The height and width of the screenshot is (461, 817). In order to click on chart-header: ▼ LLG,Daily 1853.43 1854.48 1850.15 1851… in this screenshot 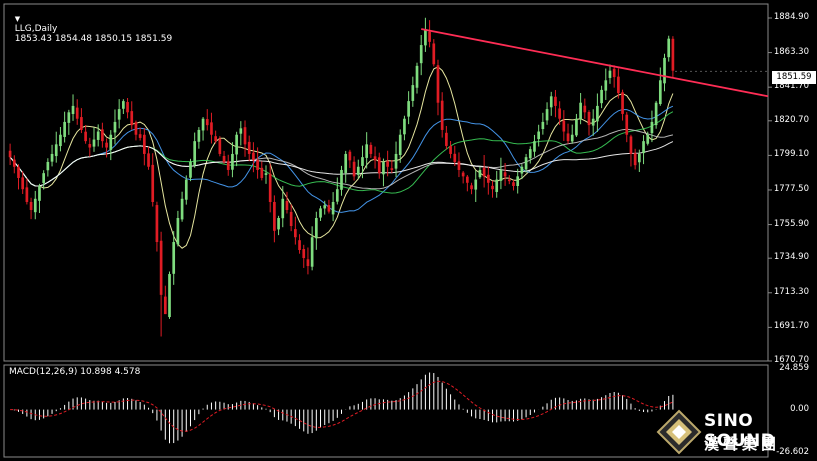, I will do `click(90, 24)`.